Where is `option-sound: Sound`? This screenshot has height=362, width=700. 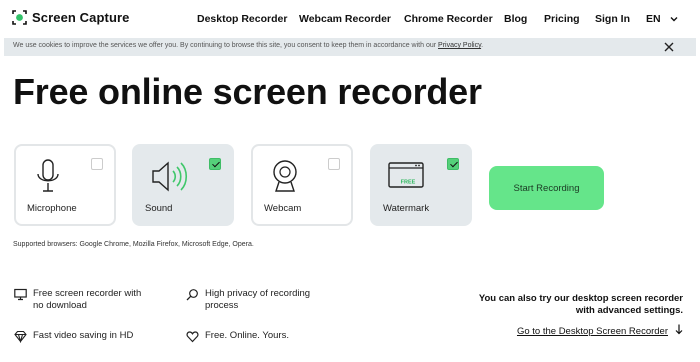 option-sound: Sound is located at coordinates (183, 185).